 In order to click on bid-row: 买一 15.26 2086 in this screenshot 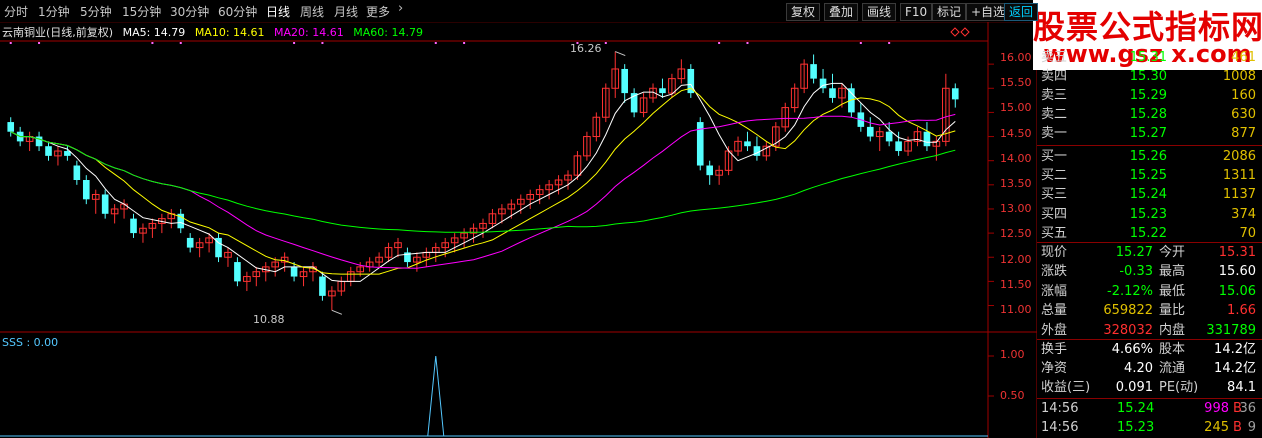, I will do `click(1149, 156)`.